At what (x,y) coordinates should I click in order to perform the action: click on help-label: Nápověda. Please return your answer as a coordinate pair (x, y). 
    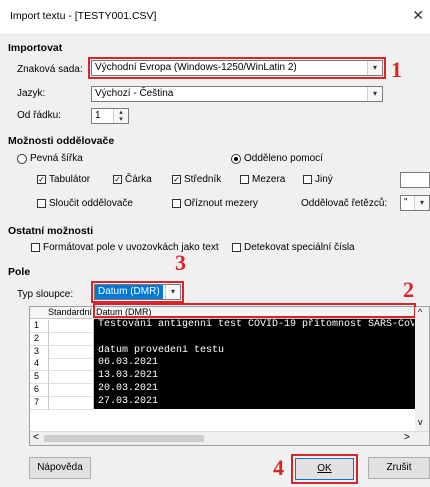
    Looking at the image, I should click on (60, 467).